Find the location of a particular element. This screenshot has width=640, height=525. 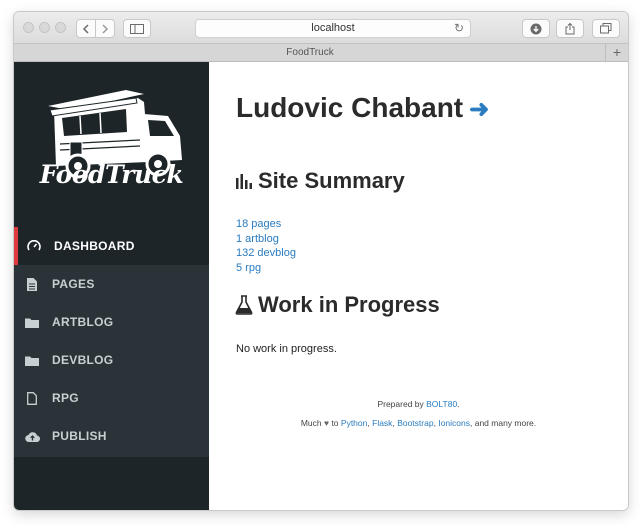

flask-link: Flask is located at coordinates (382, 423).